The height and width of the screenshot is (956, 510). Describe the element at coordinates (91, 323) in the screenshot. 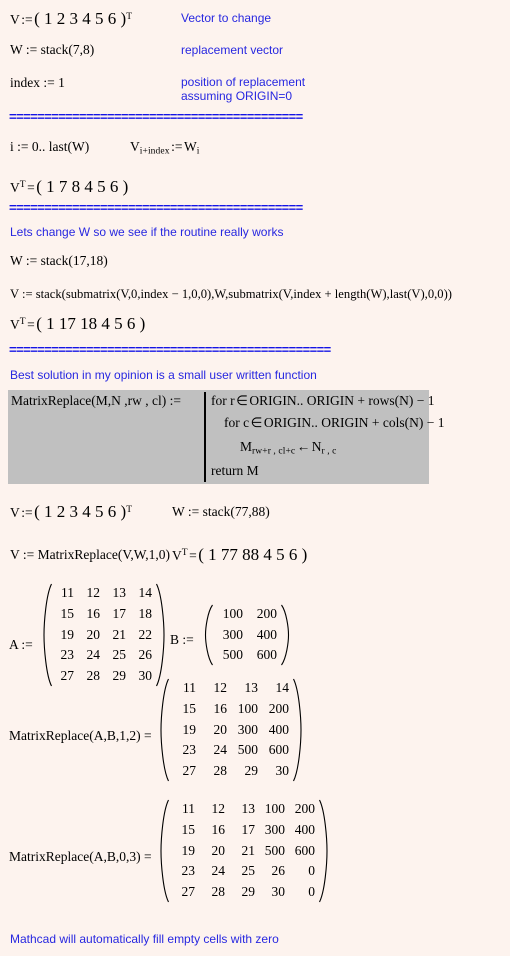

I see `vt-values: ( 1 17 18 4 5 6 )` at that location.